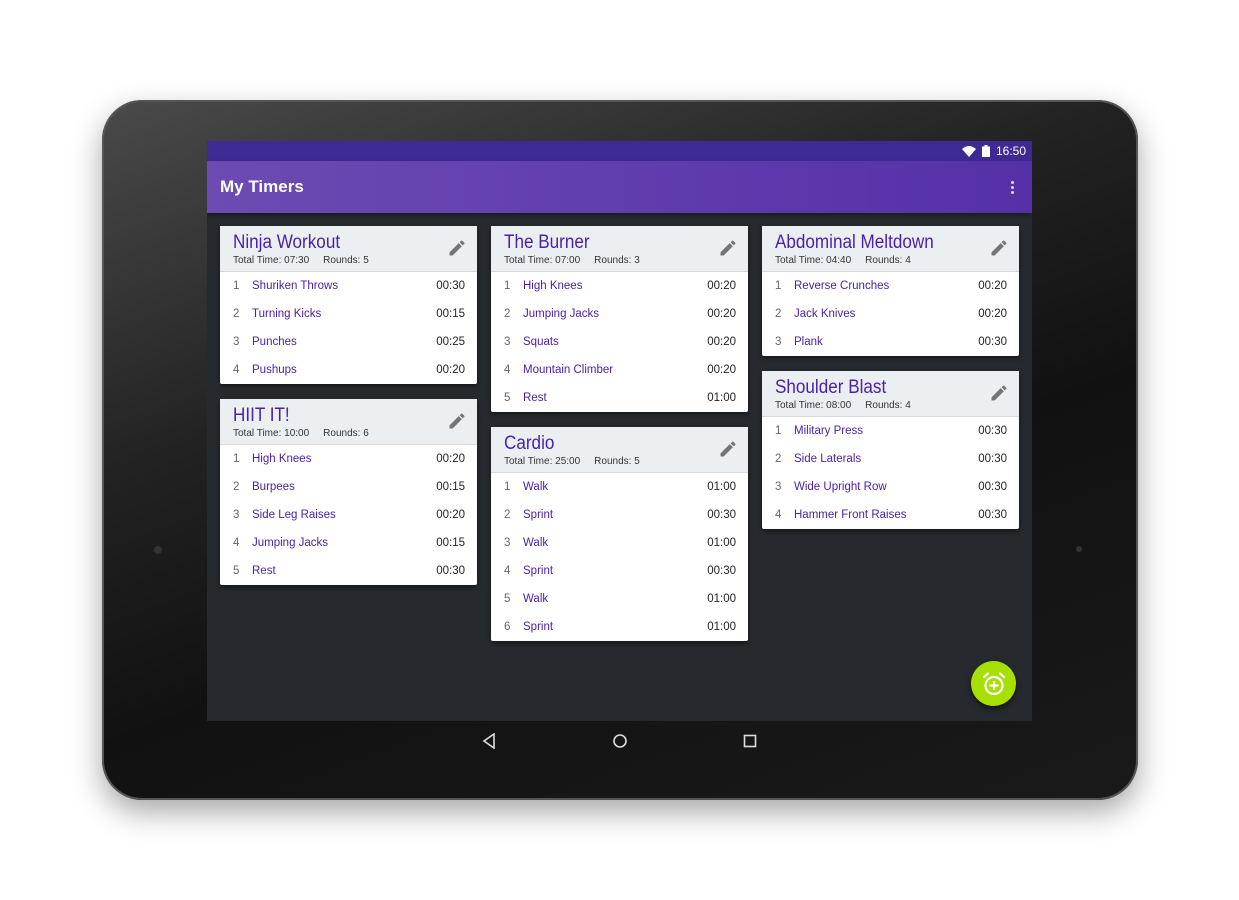 The height and width of the screenshot is (900, 1239). What do you see at coordinates (890, 431) in the screenshot?
I see `list-item: 1 Military Press 00:30` at bounding box center [890, 431].